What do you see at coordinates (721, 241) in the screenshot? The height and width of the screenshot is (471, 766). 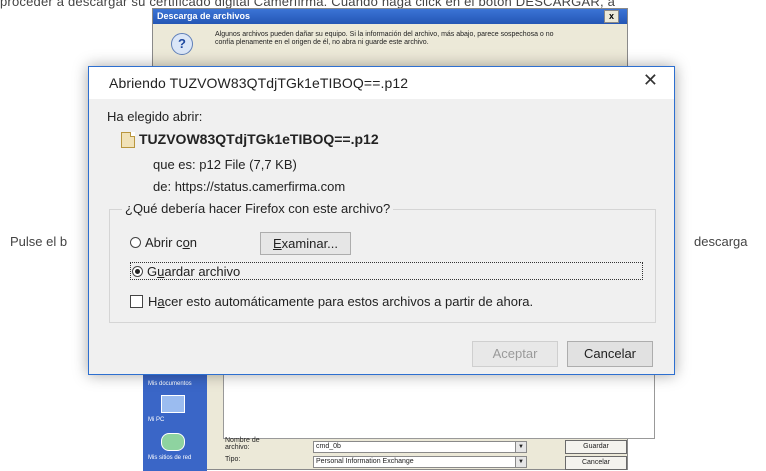 I see `background-right-text: descarga` at bounding box center [721, 241].